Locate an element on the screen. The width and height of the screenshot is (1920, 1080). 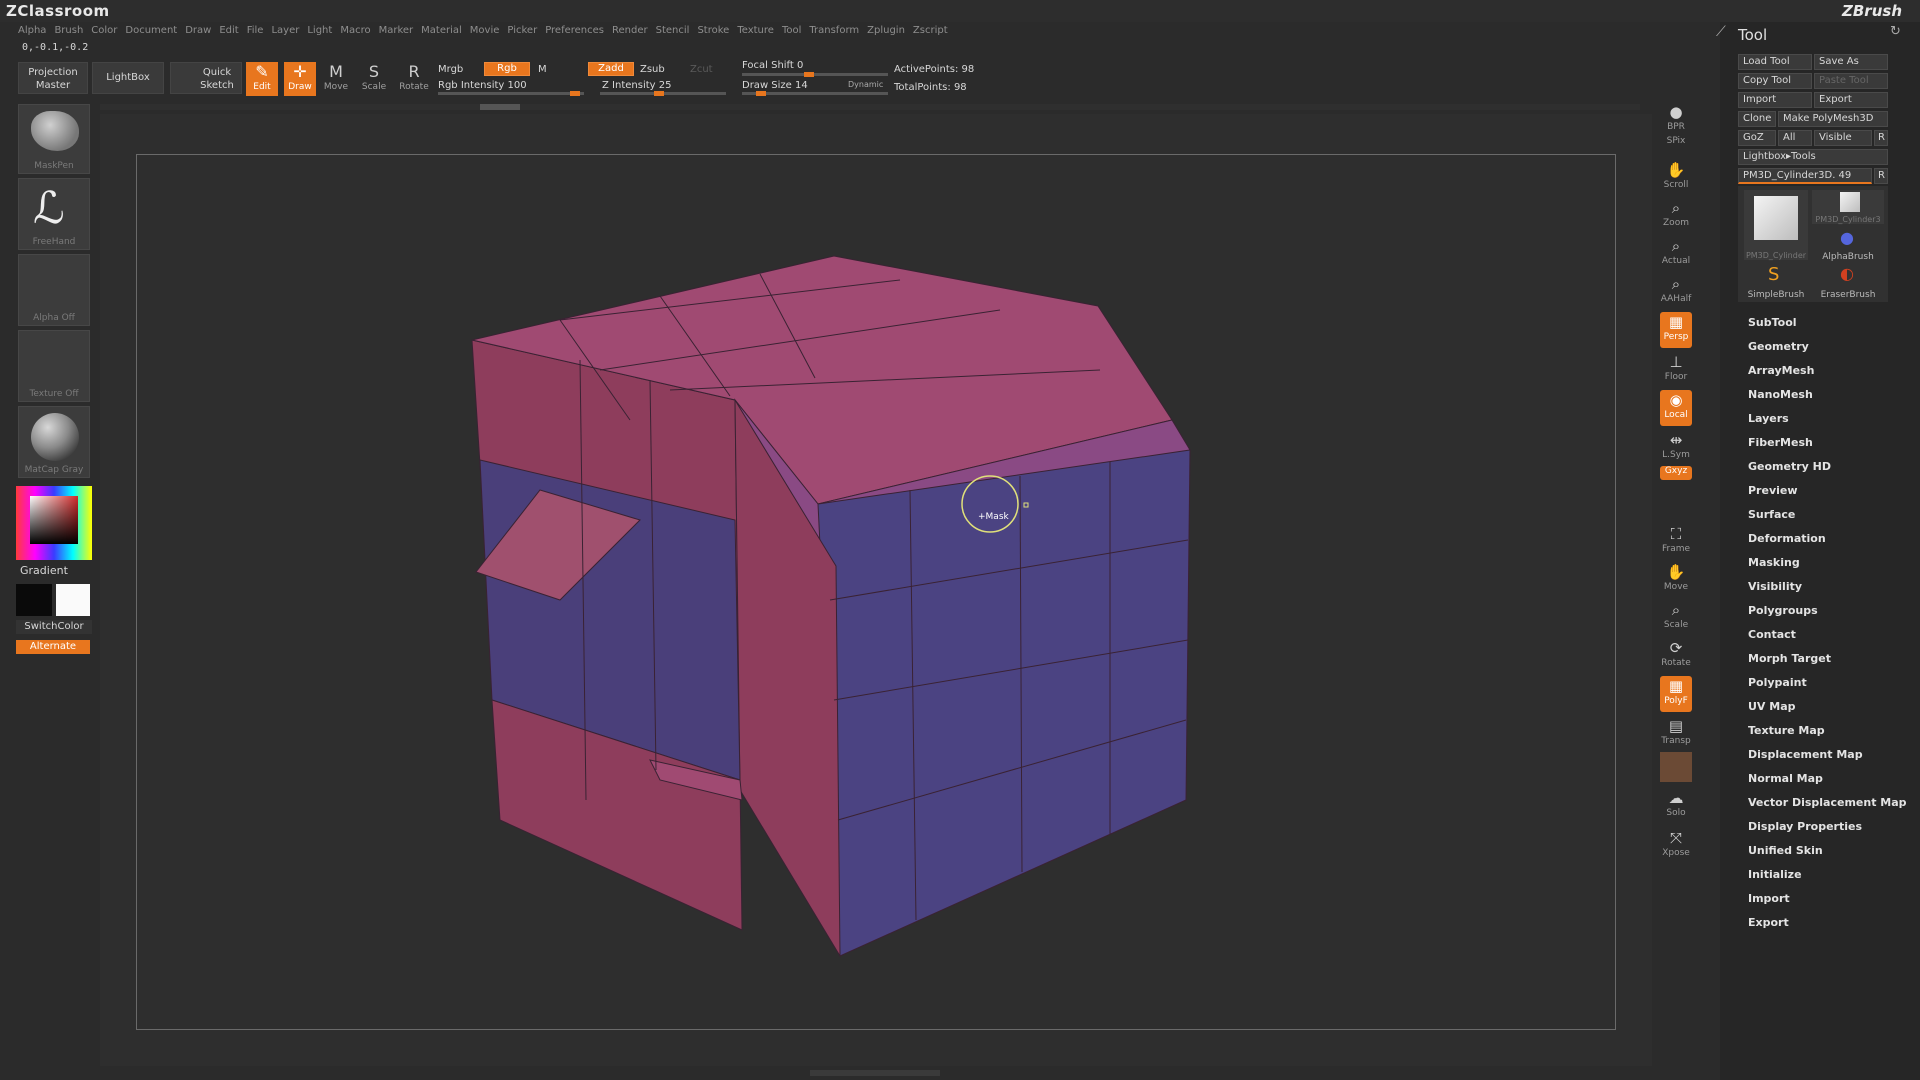
floor-icon: ⊥ is located at coordinates (1676, 362).